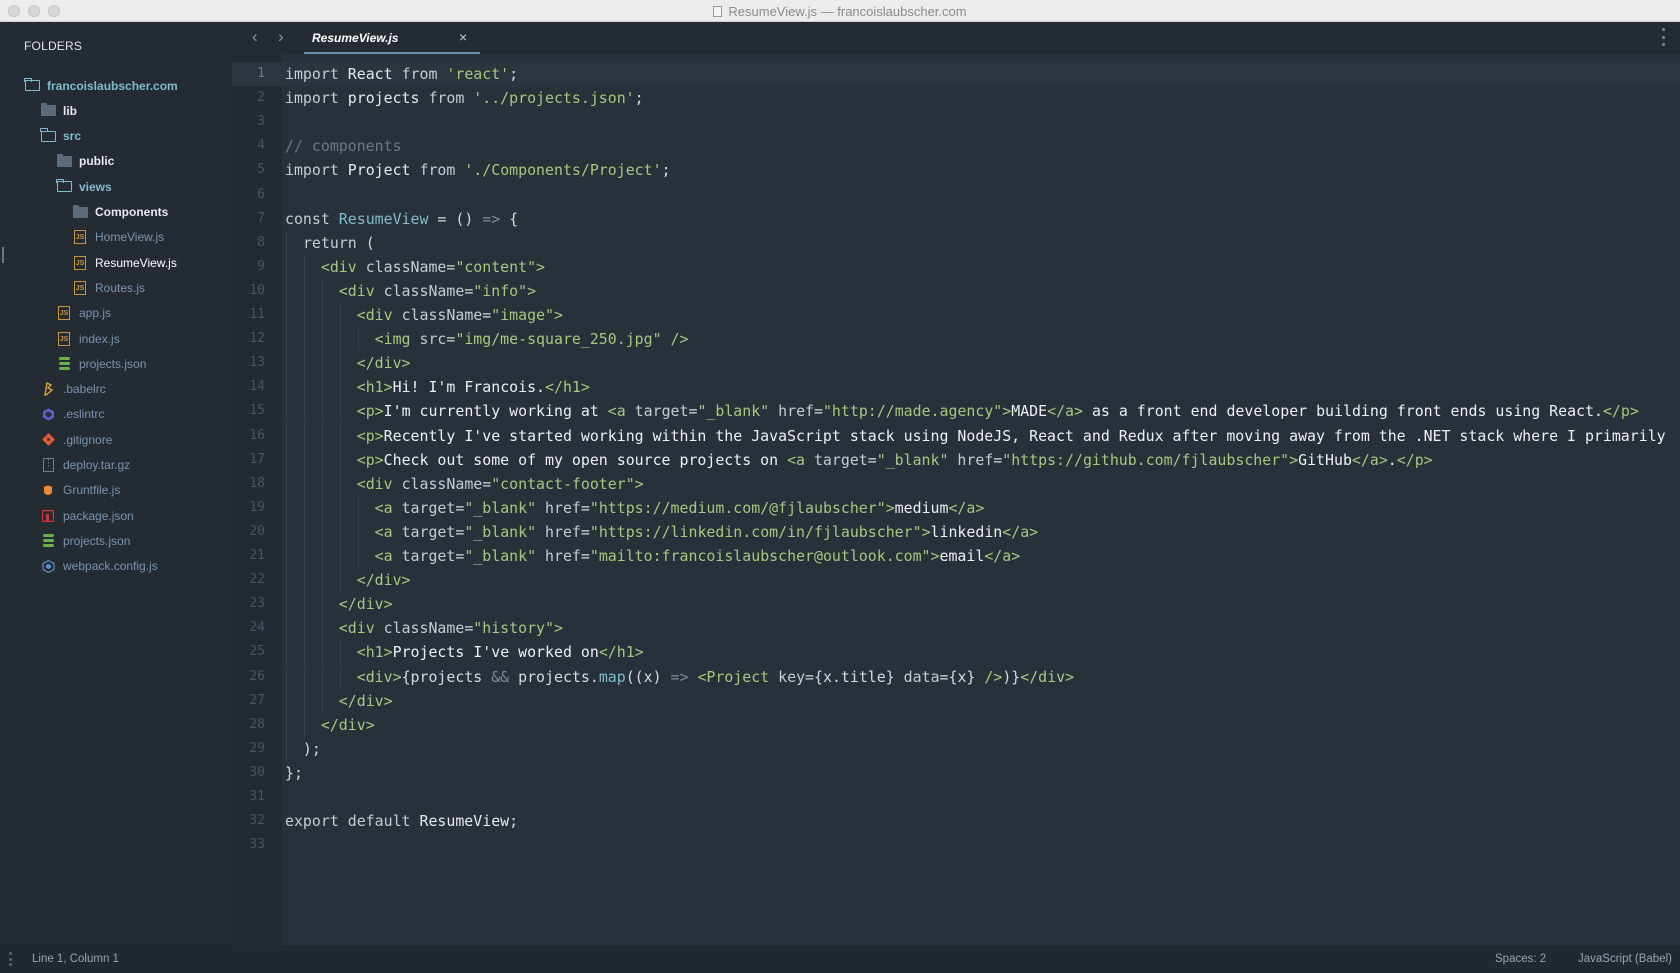 This screenshot has width=1680, height=973. I want to click on code-token: </div>, so click(1047, 676).